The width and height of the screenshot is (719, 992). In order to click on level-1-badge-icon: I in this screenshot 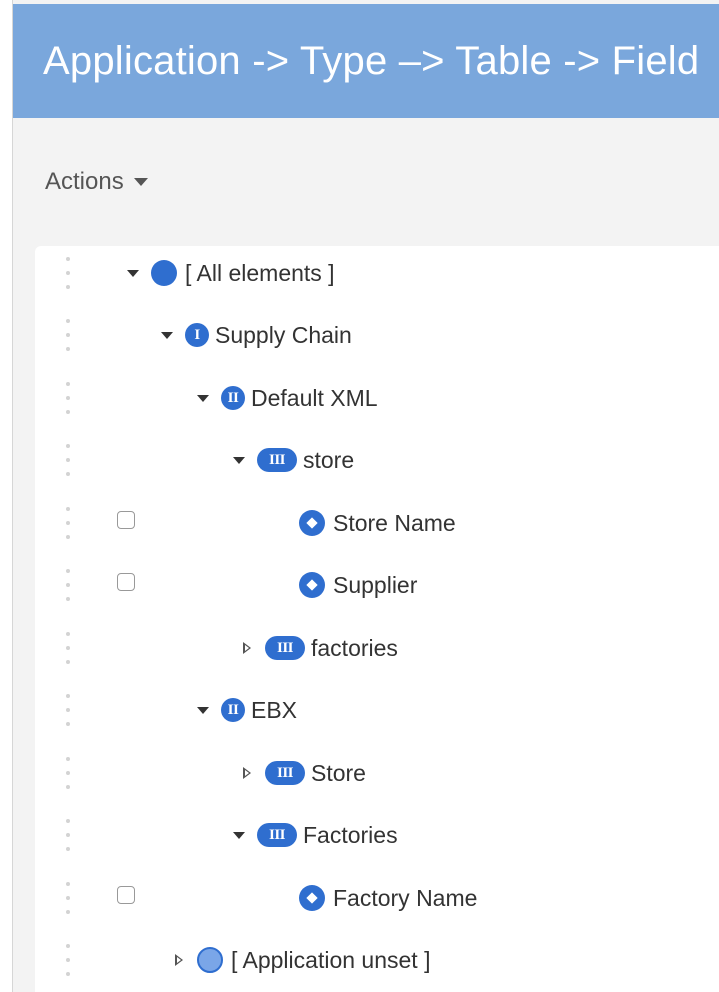, I will do `click(197, 335)`.